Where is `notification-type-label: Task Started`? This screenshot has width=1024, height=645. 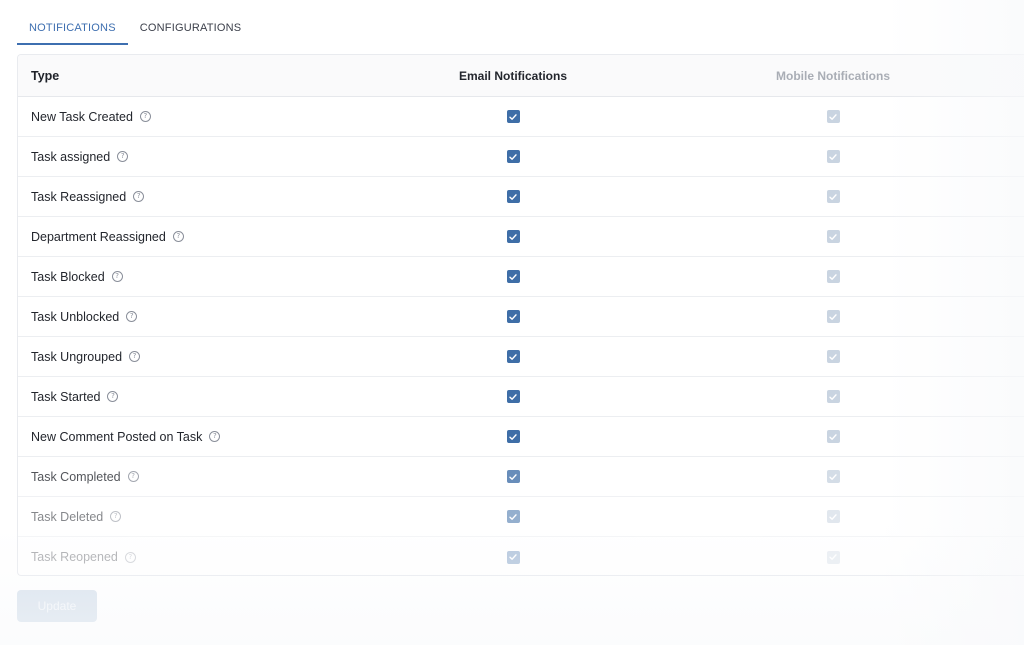
notification-type-label: Task Started is located at coordinates (66, 396).